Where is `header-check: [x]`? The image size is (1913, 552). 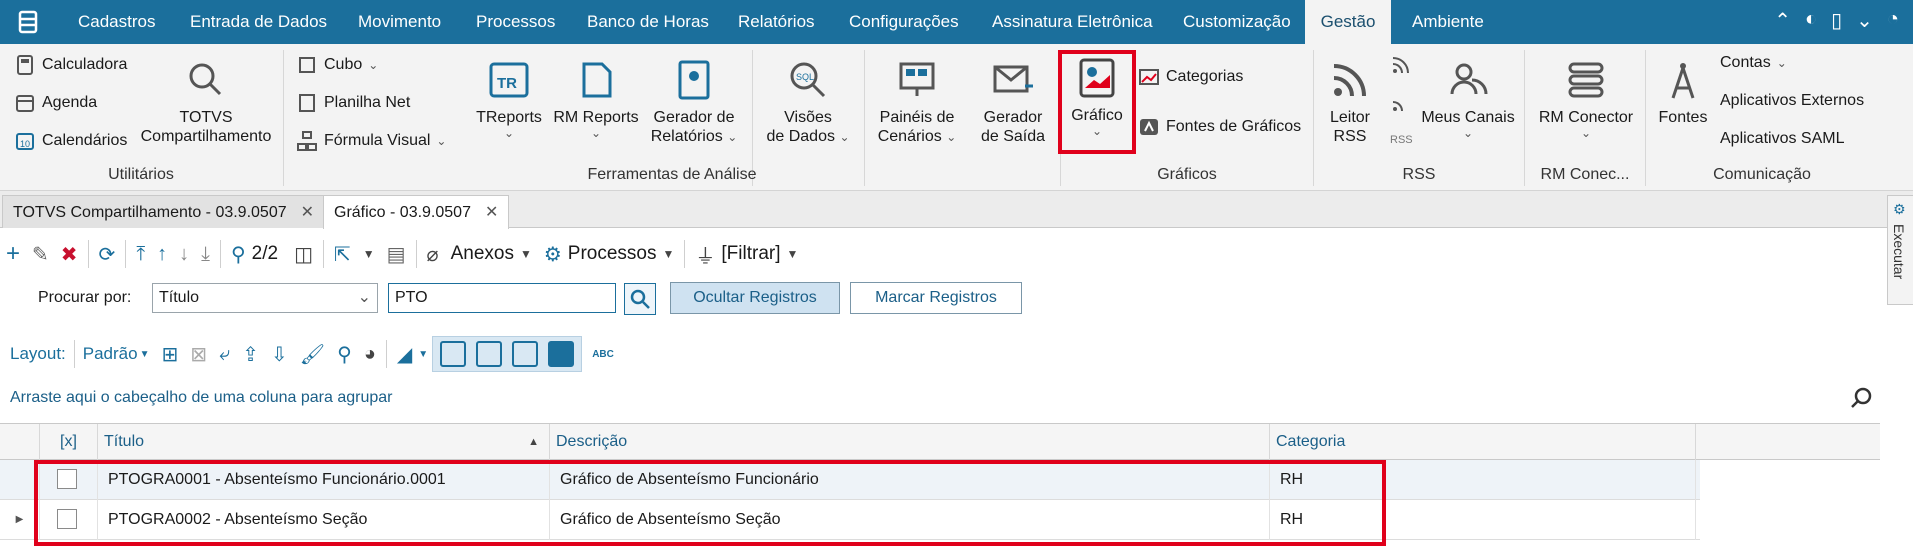
header-check: [x] is located at coordinates (69, 442).